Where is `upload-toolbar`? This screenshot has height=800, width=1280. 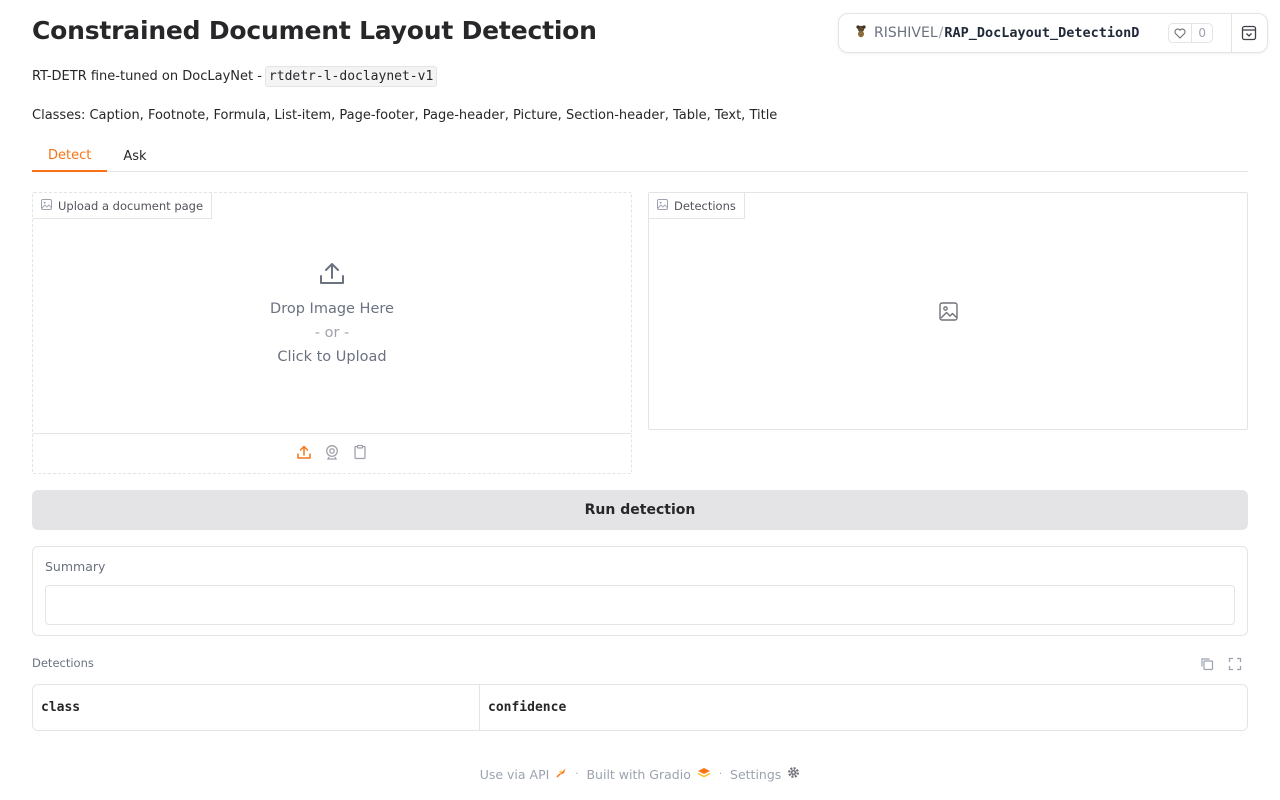 upload-toolbar is located at coordinates (332, 453).